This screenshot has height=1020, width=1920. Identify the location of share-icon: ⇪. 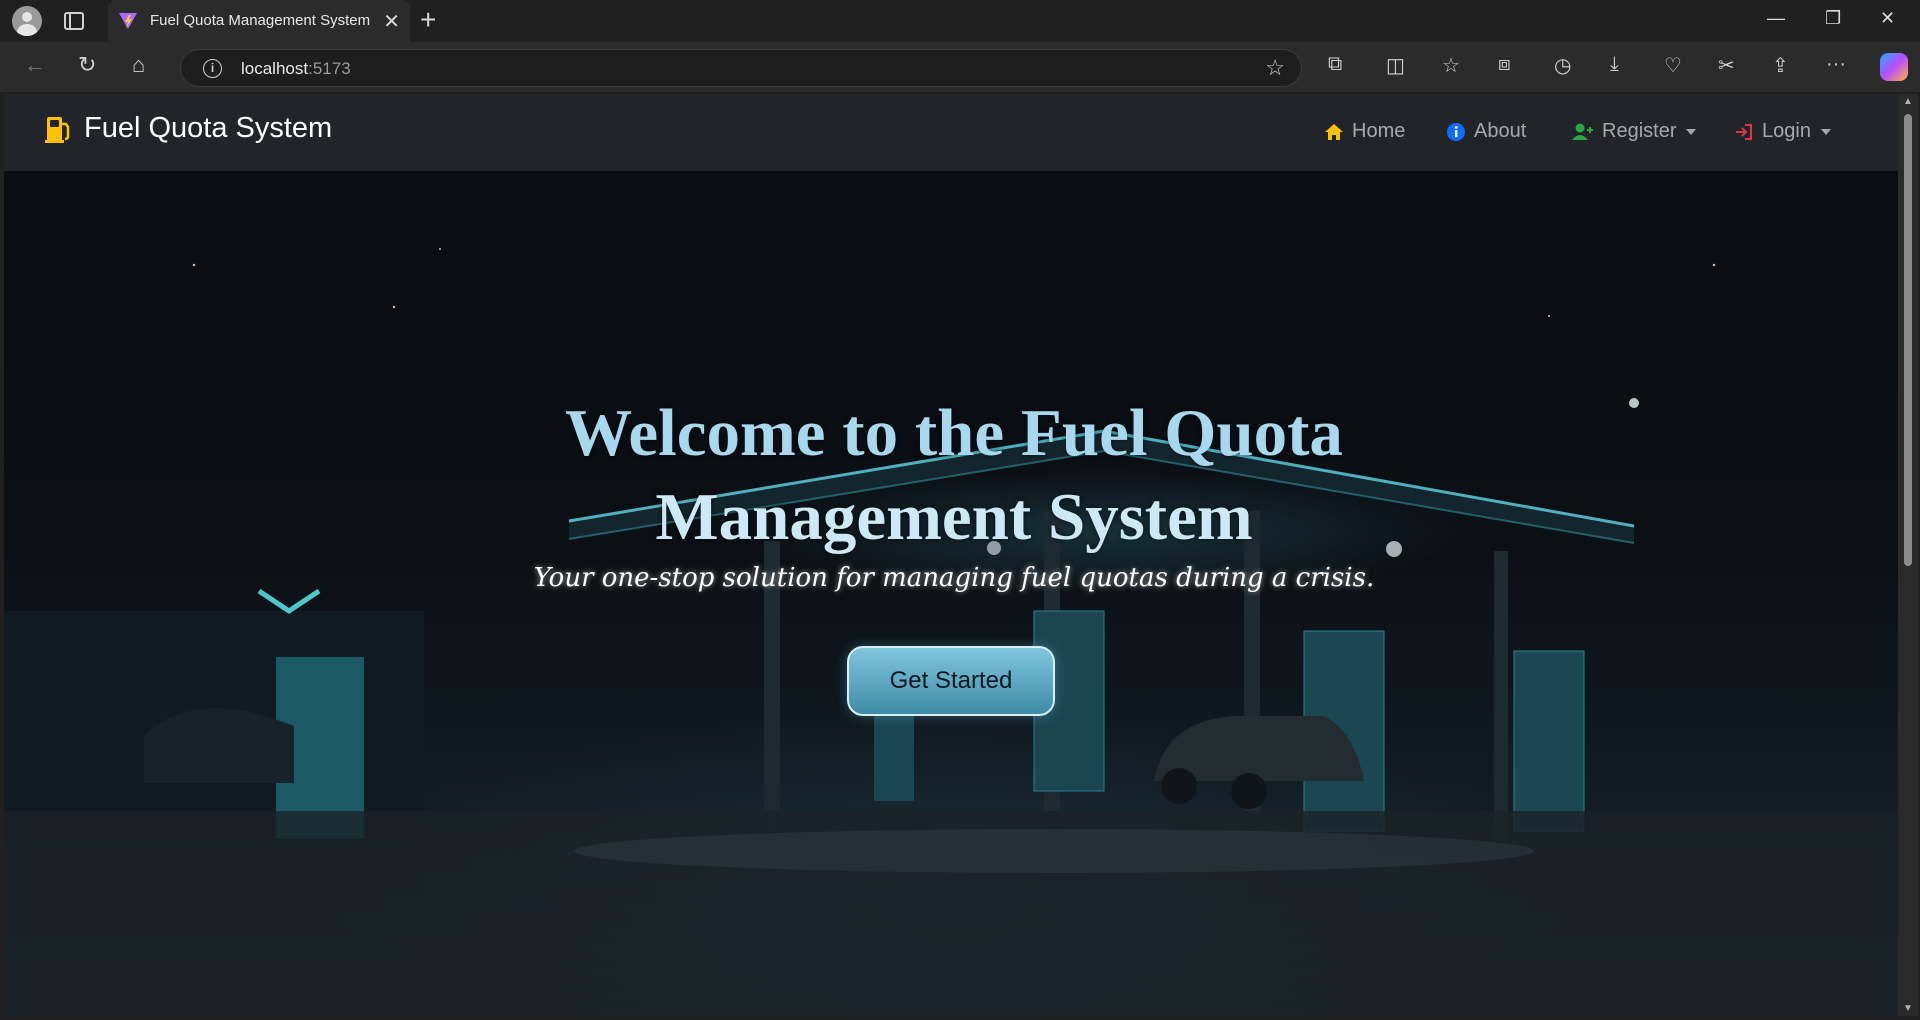
(1780, 65).